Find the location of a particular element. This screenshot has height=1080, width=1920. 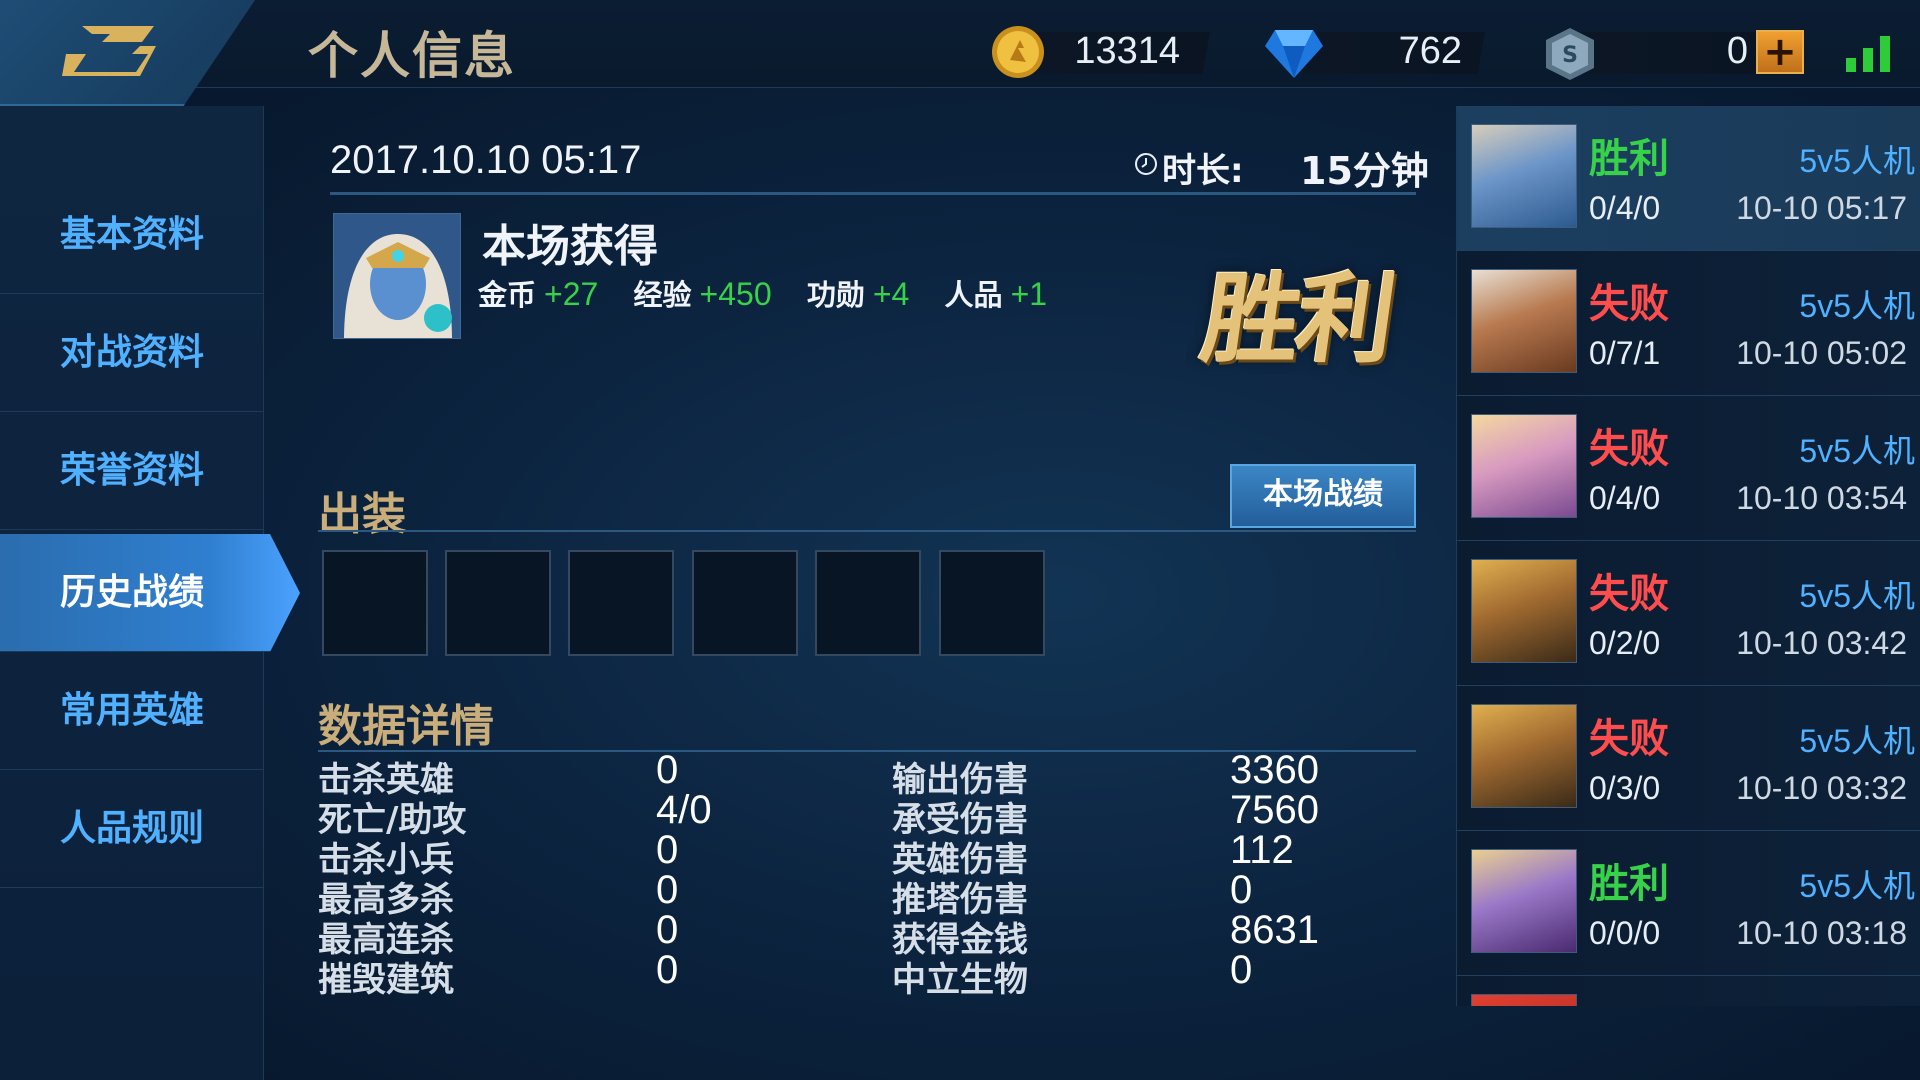

match-stats-button: 本场战绩 is located at coordinates (1323, 496).